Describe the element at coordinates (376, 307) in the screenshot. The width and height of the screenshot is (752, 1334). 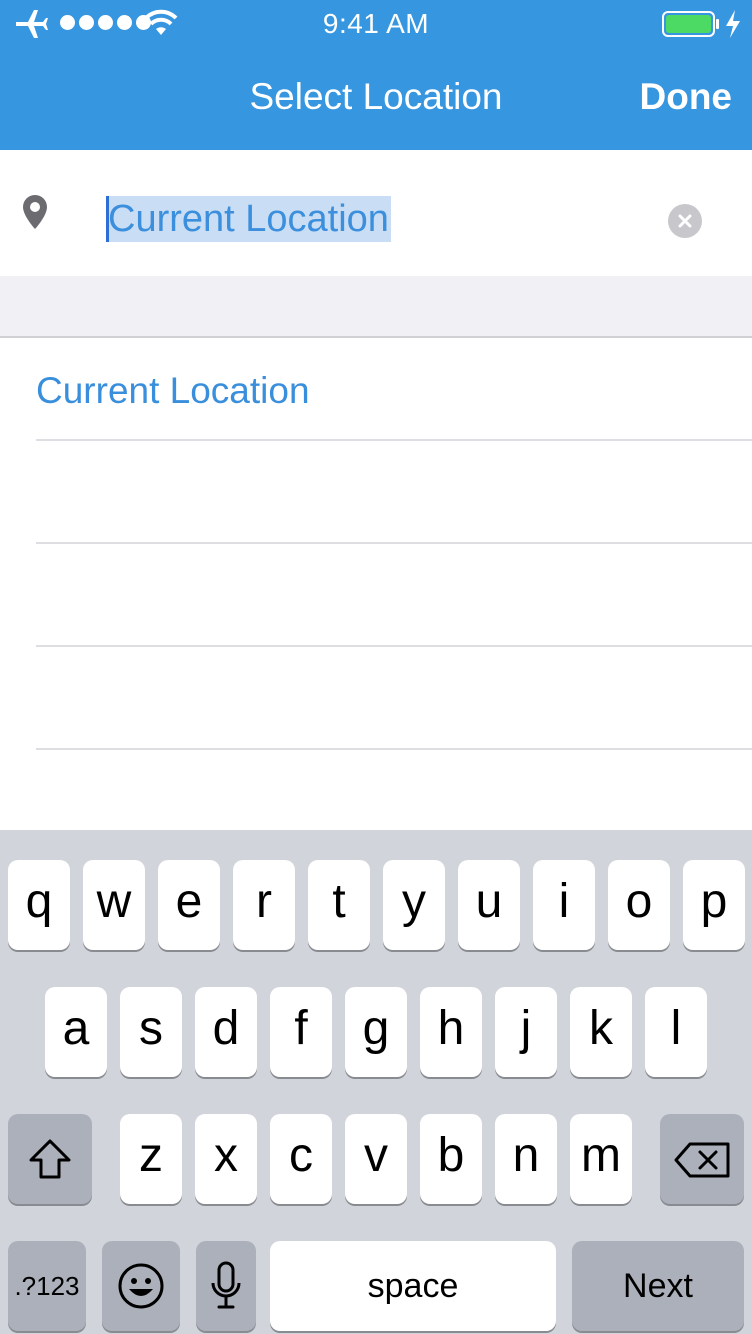
I see `section-separator` at that location.